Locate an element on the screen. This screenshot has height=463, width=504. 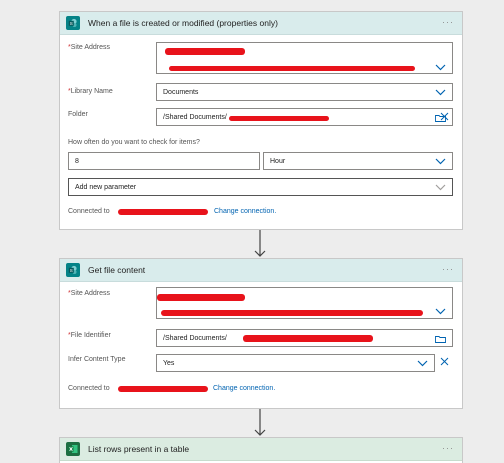
folder-input: /Shared Documents/ is located at coordinates (304, 117).